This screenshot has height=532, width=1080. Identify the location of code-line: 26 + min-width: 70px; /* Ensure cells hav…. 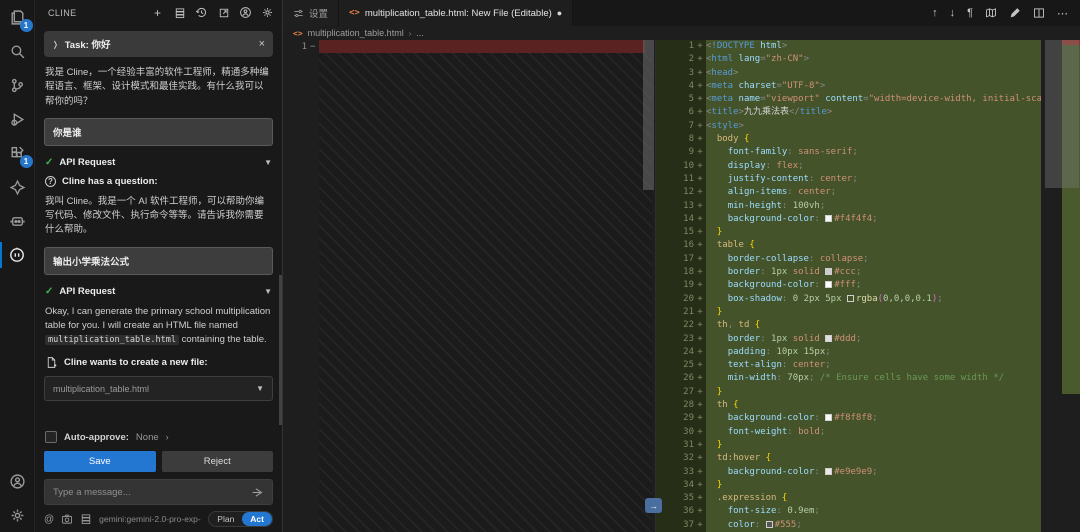
(848, 379).